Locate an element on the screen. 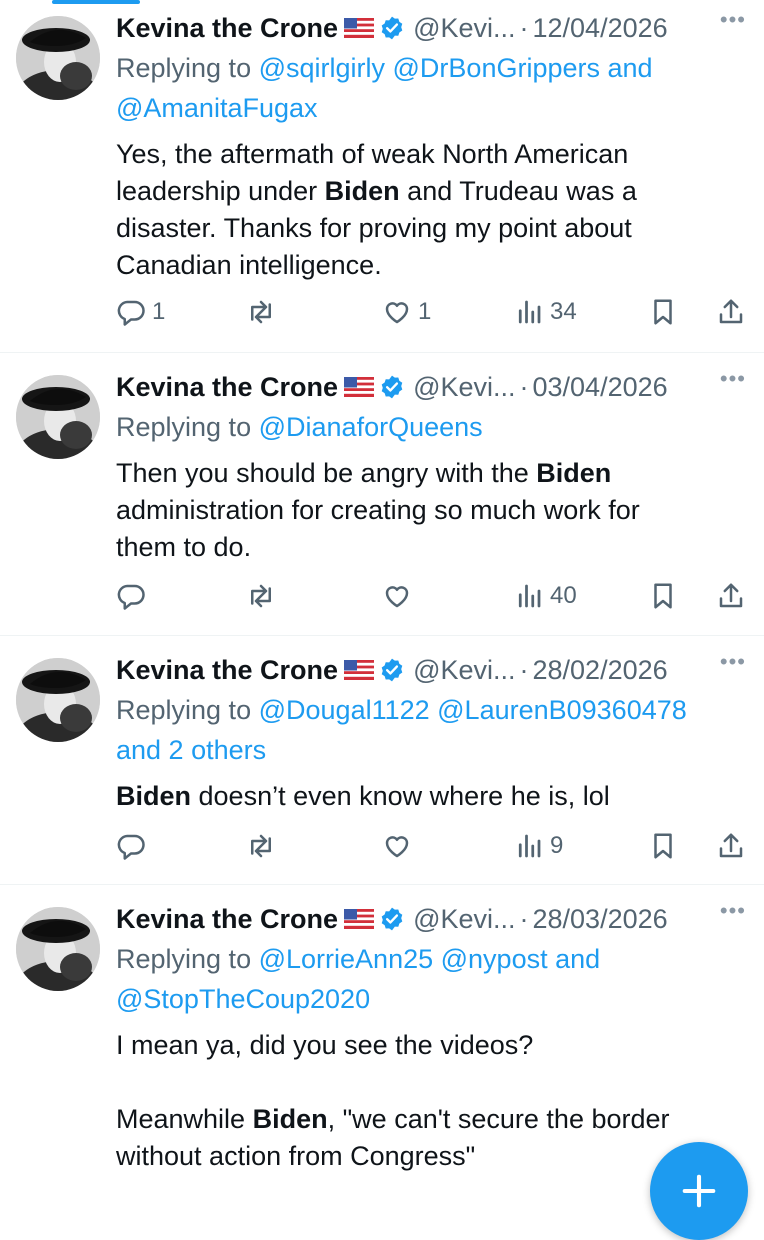  view-count: 34 is located at coordinates (563, 311).